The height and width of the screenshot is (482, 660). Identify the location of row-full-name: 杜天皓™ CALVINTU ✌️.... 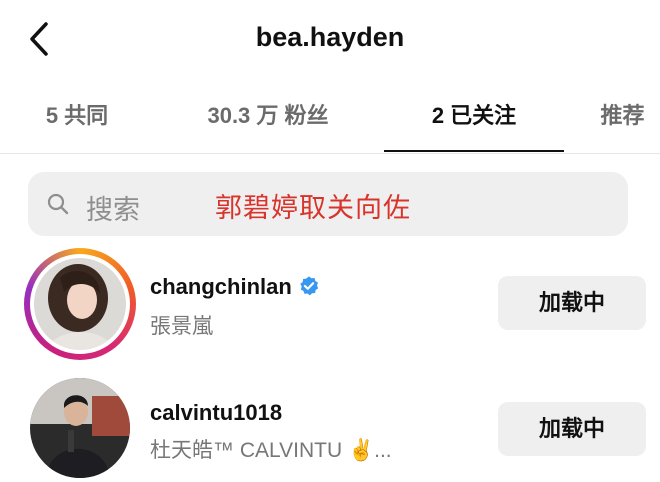
(271, 450).